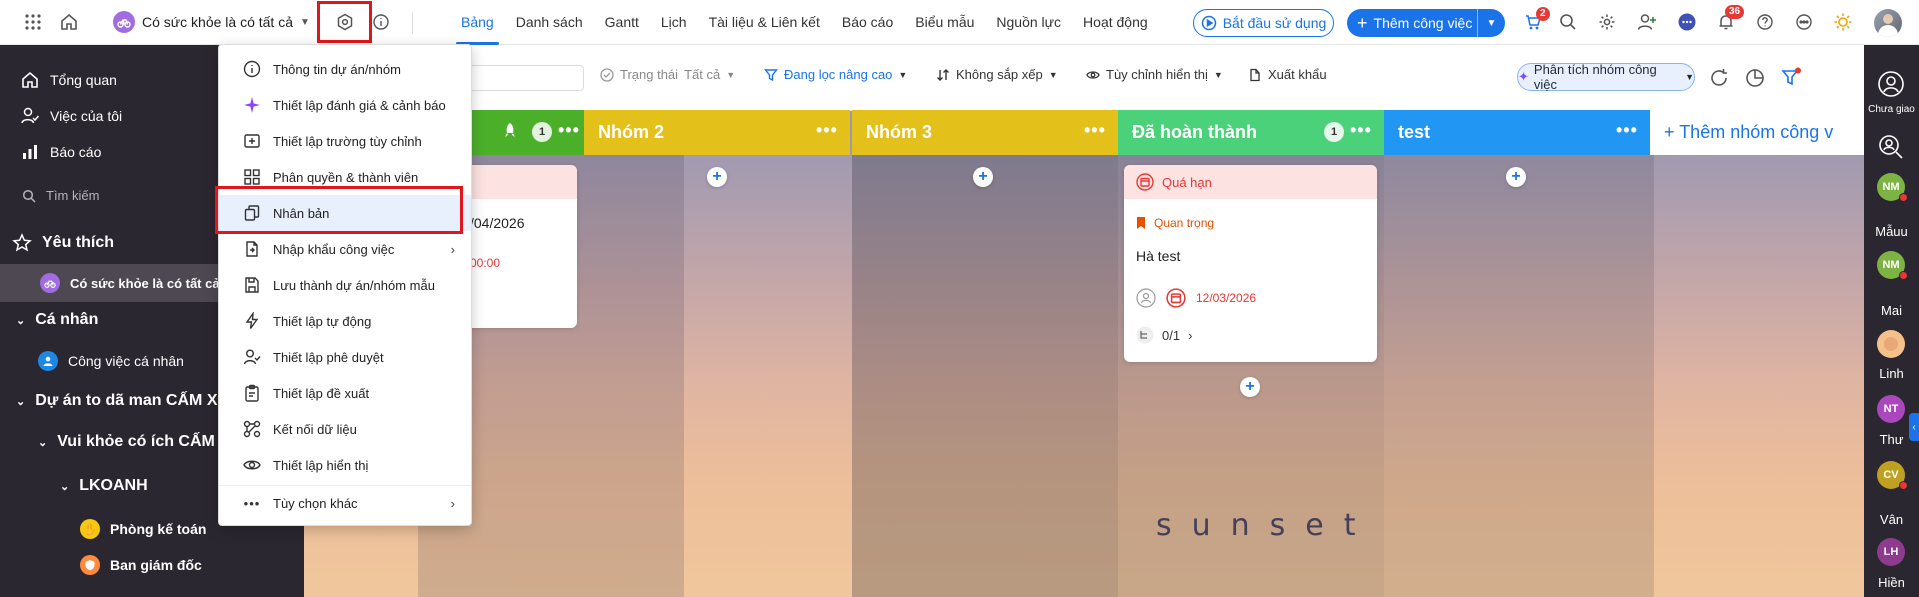 Image resolution: width=1919 pixels, height=597 pixels. Describe the element at coordinates (985, 132) in the screenshot. I see `column-header-3: Nhóm 3 •••` at that location.